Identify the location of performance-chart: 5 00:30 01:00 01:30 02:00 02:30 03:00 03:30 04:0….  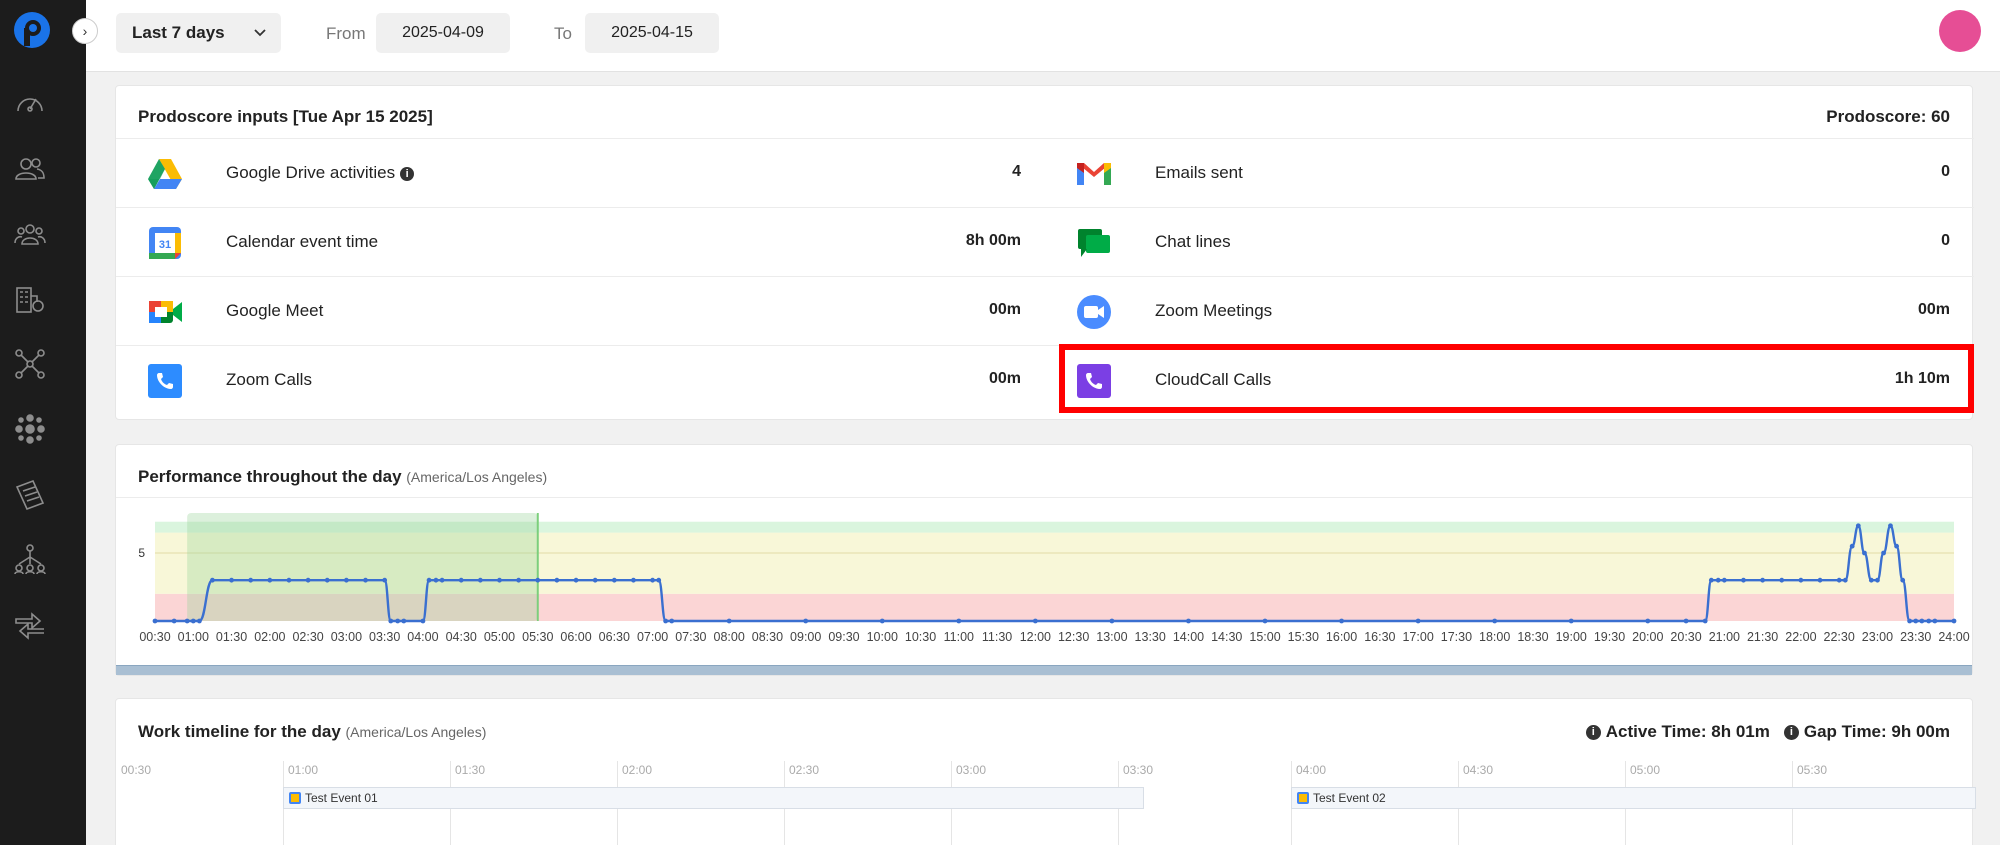
(1054, 578).